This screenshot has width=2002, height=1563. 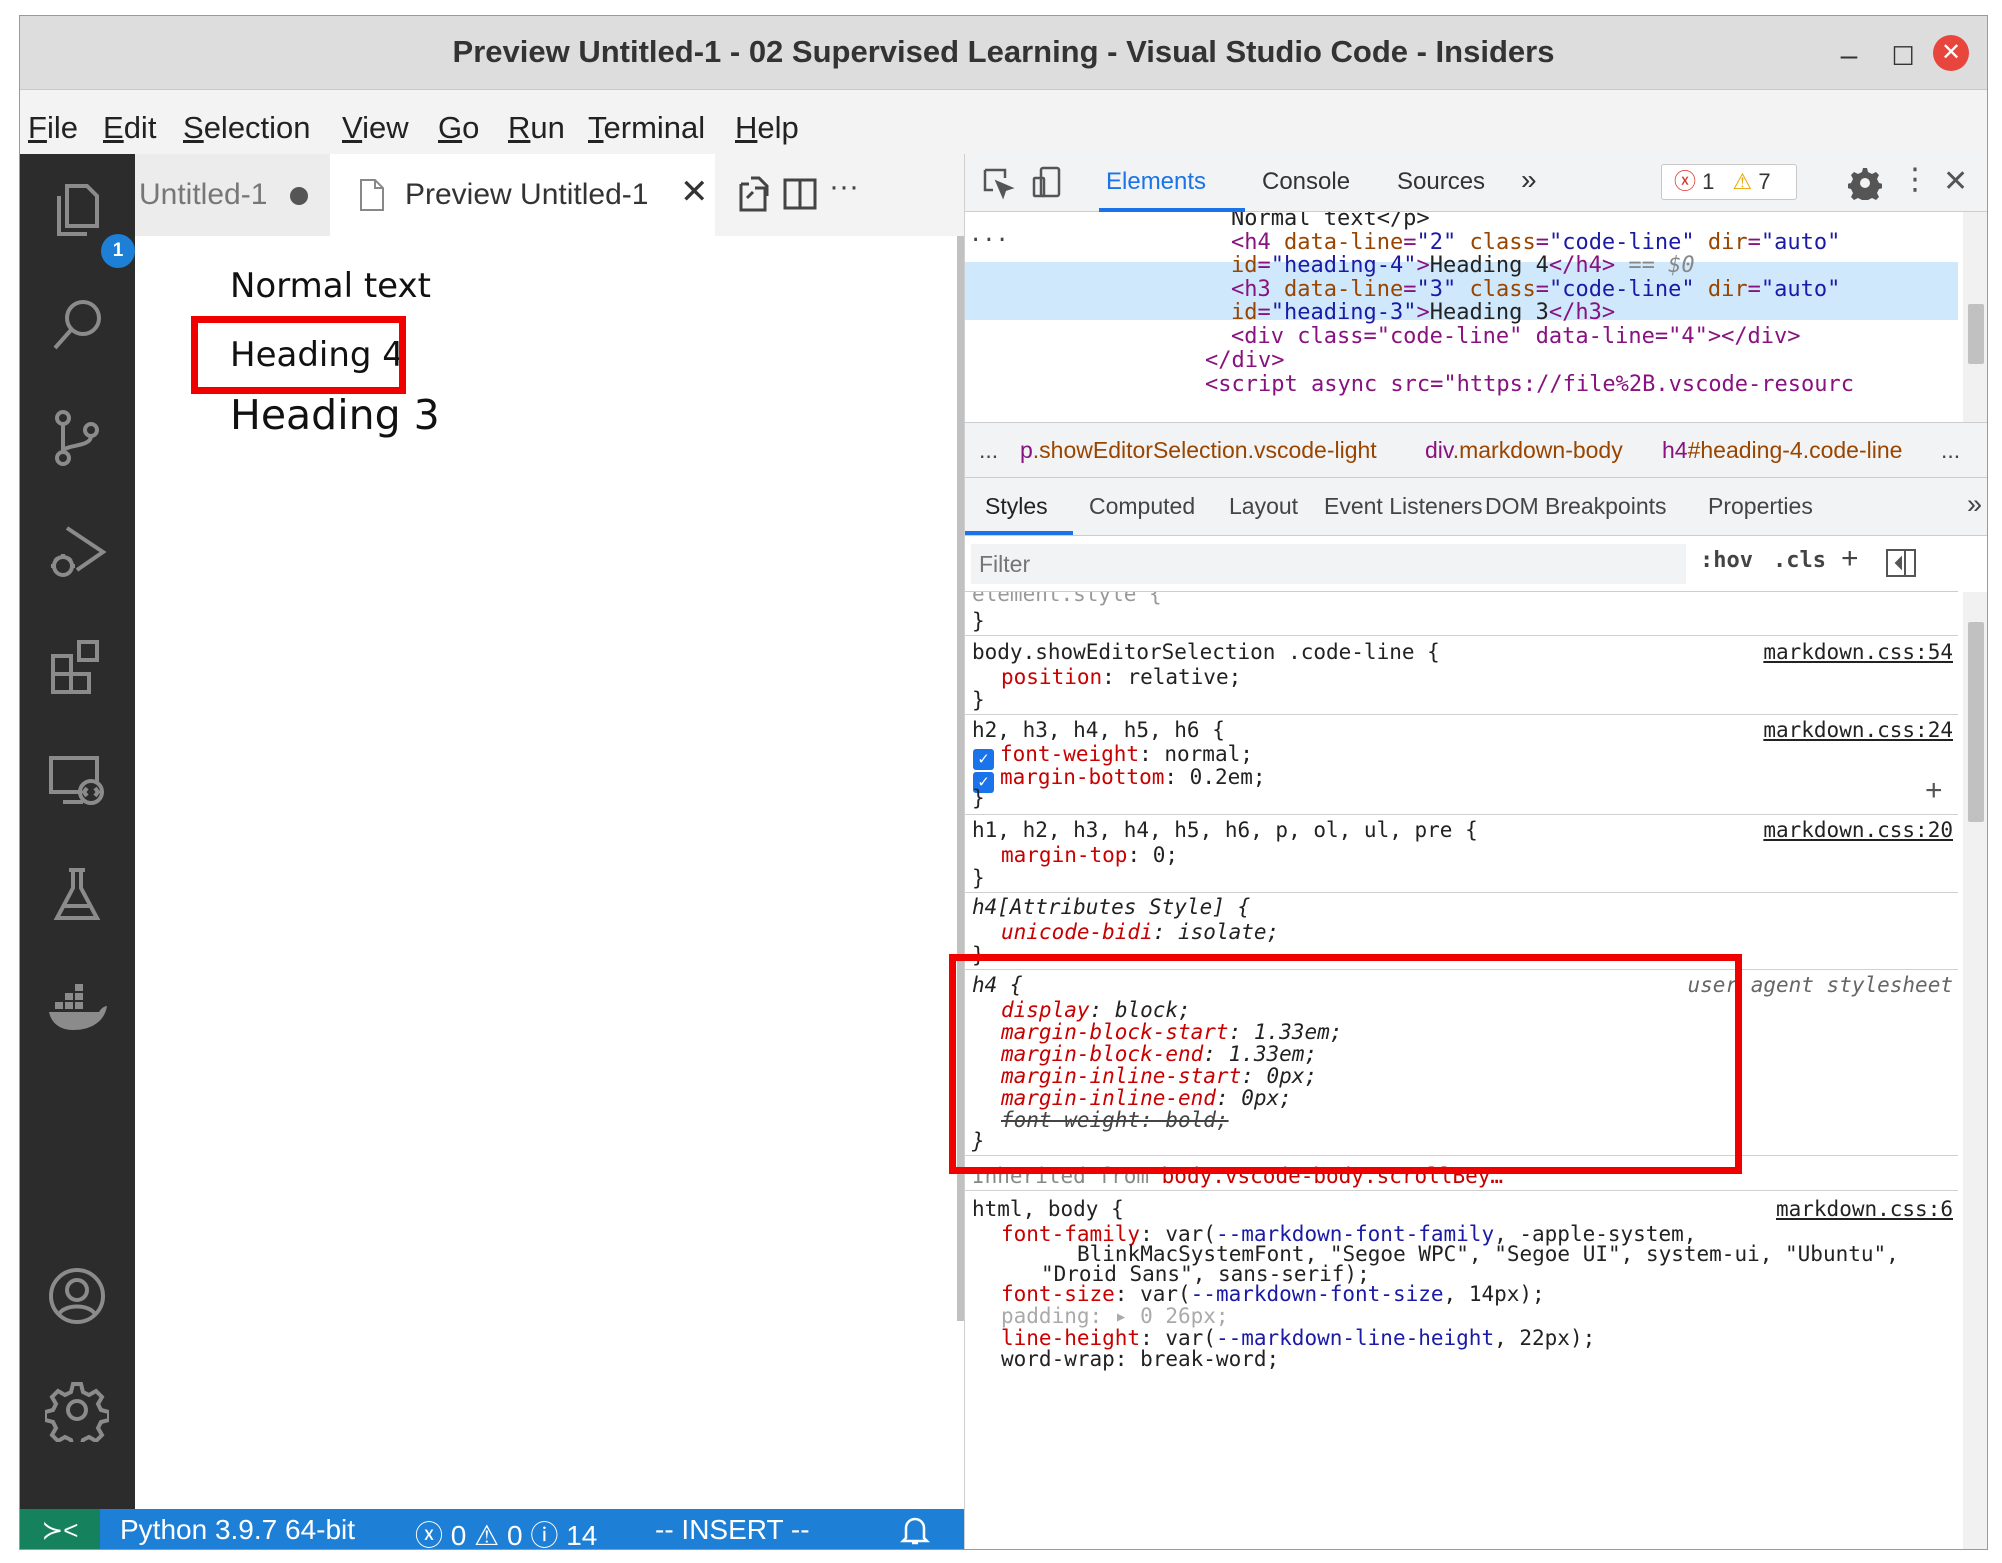 I want to click on minimize-button: –, so click(x=1849, y=56).